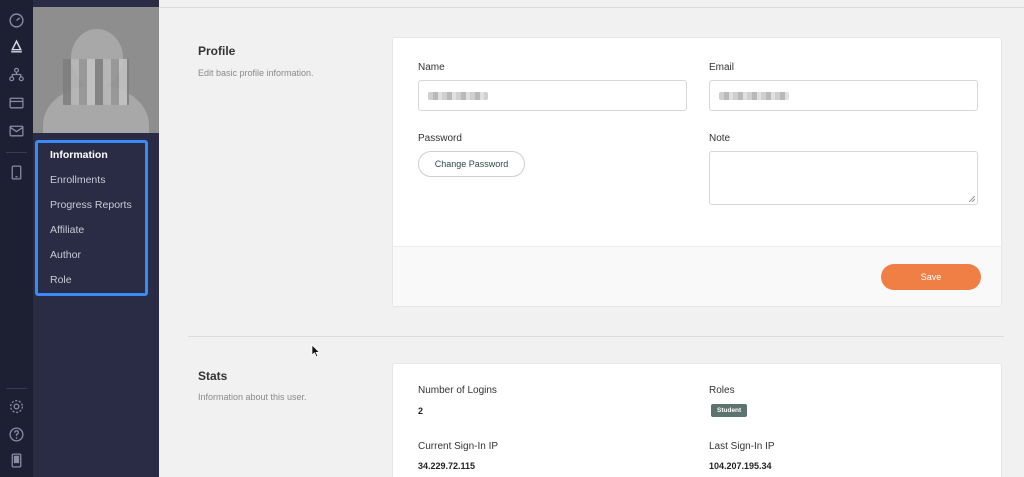 This screenshot has height=477, width=1024. I want to click on note-textarea, so click(843, 178).